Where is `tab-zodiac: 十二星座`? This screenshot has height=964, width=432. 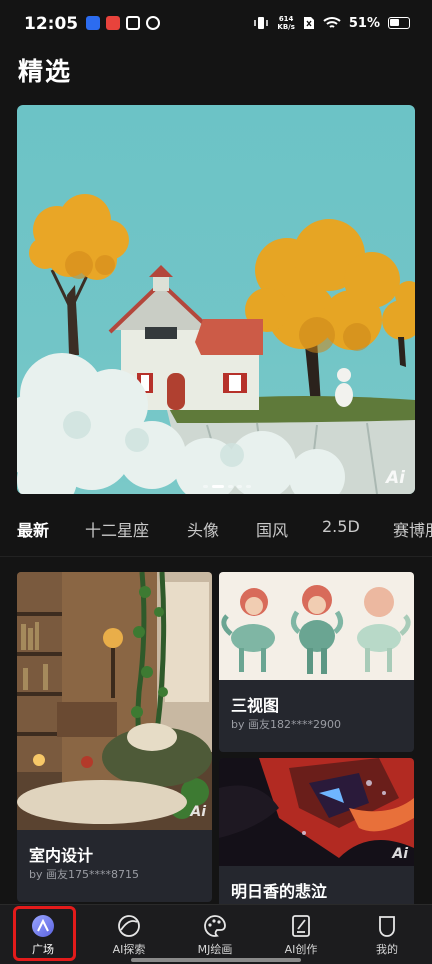 tab-zodiac: 十二星座 is located at coordinates (117, 529).